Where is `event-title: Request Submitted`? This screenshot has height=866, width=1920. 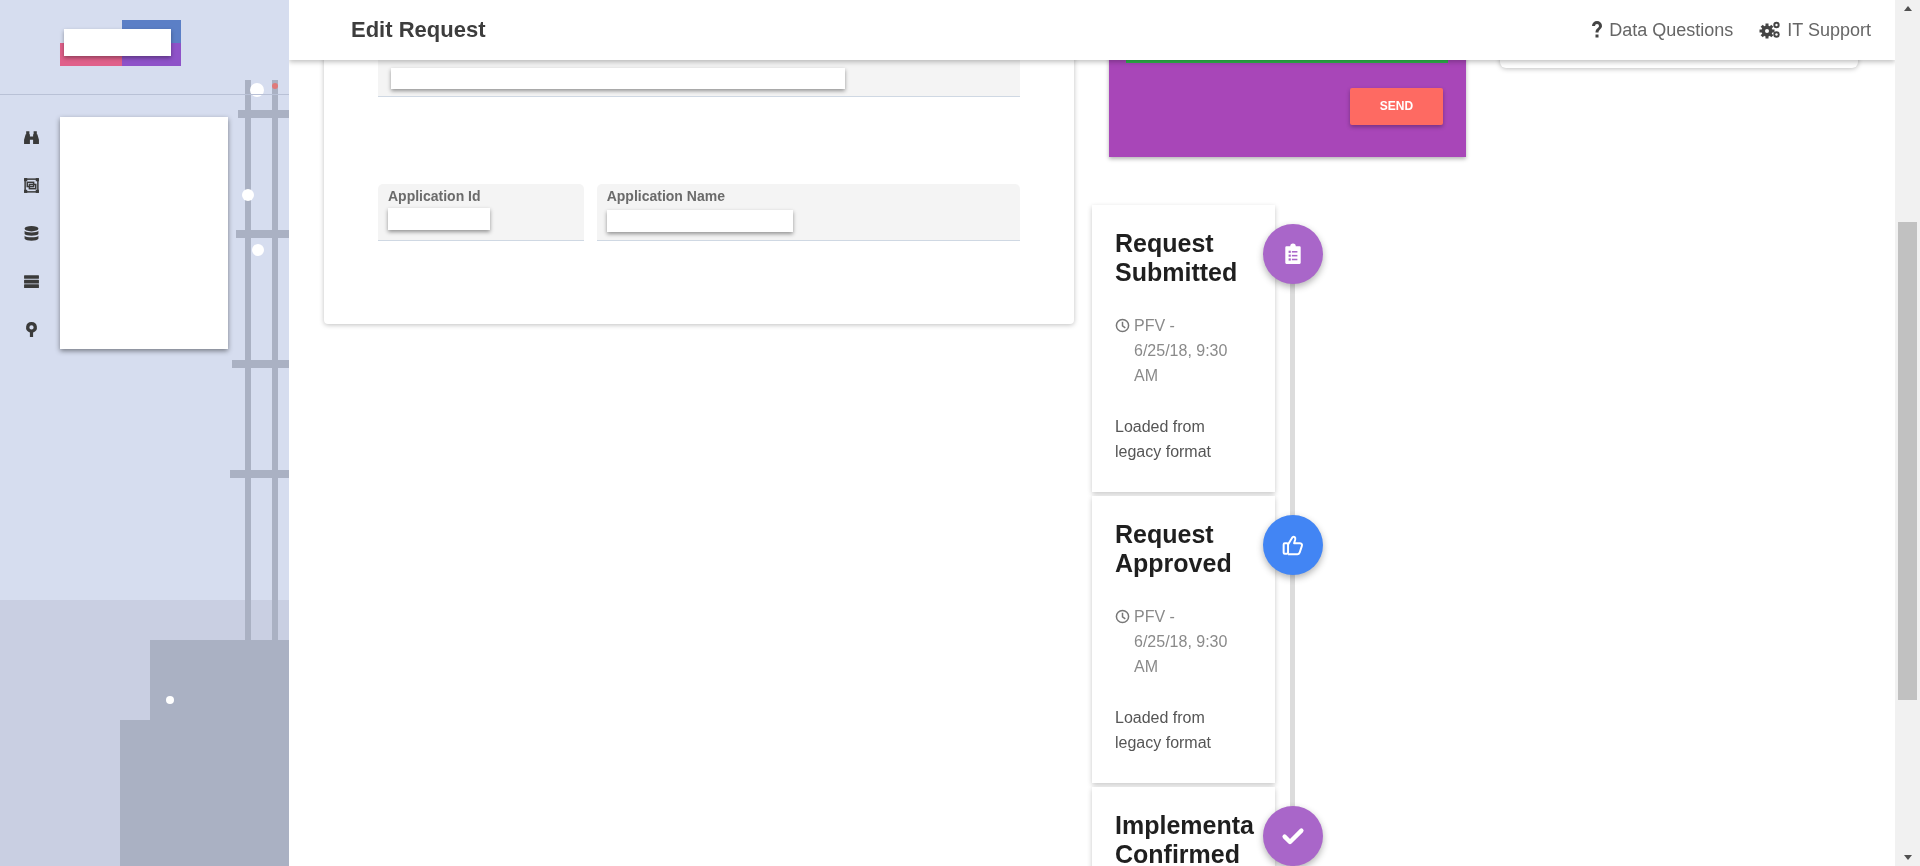 event-title: Request Submitted is located at coordinates (1177, 258).